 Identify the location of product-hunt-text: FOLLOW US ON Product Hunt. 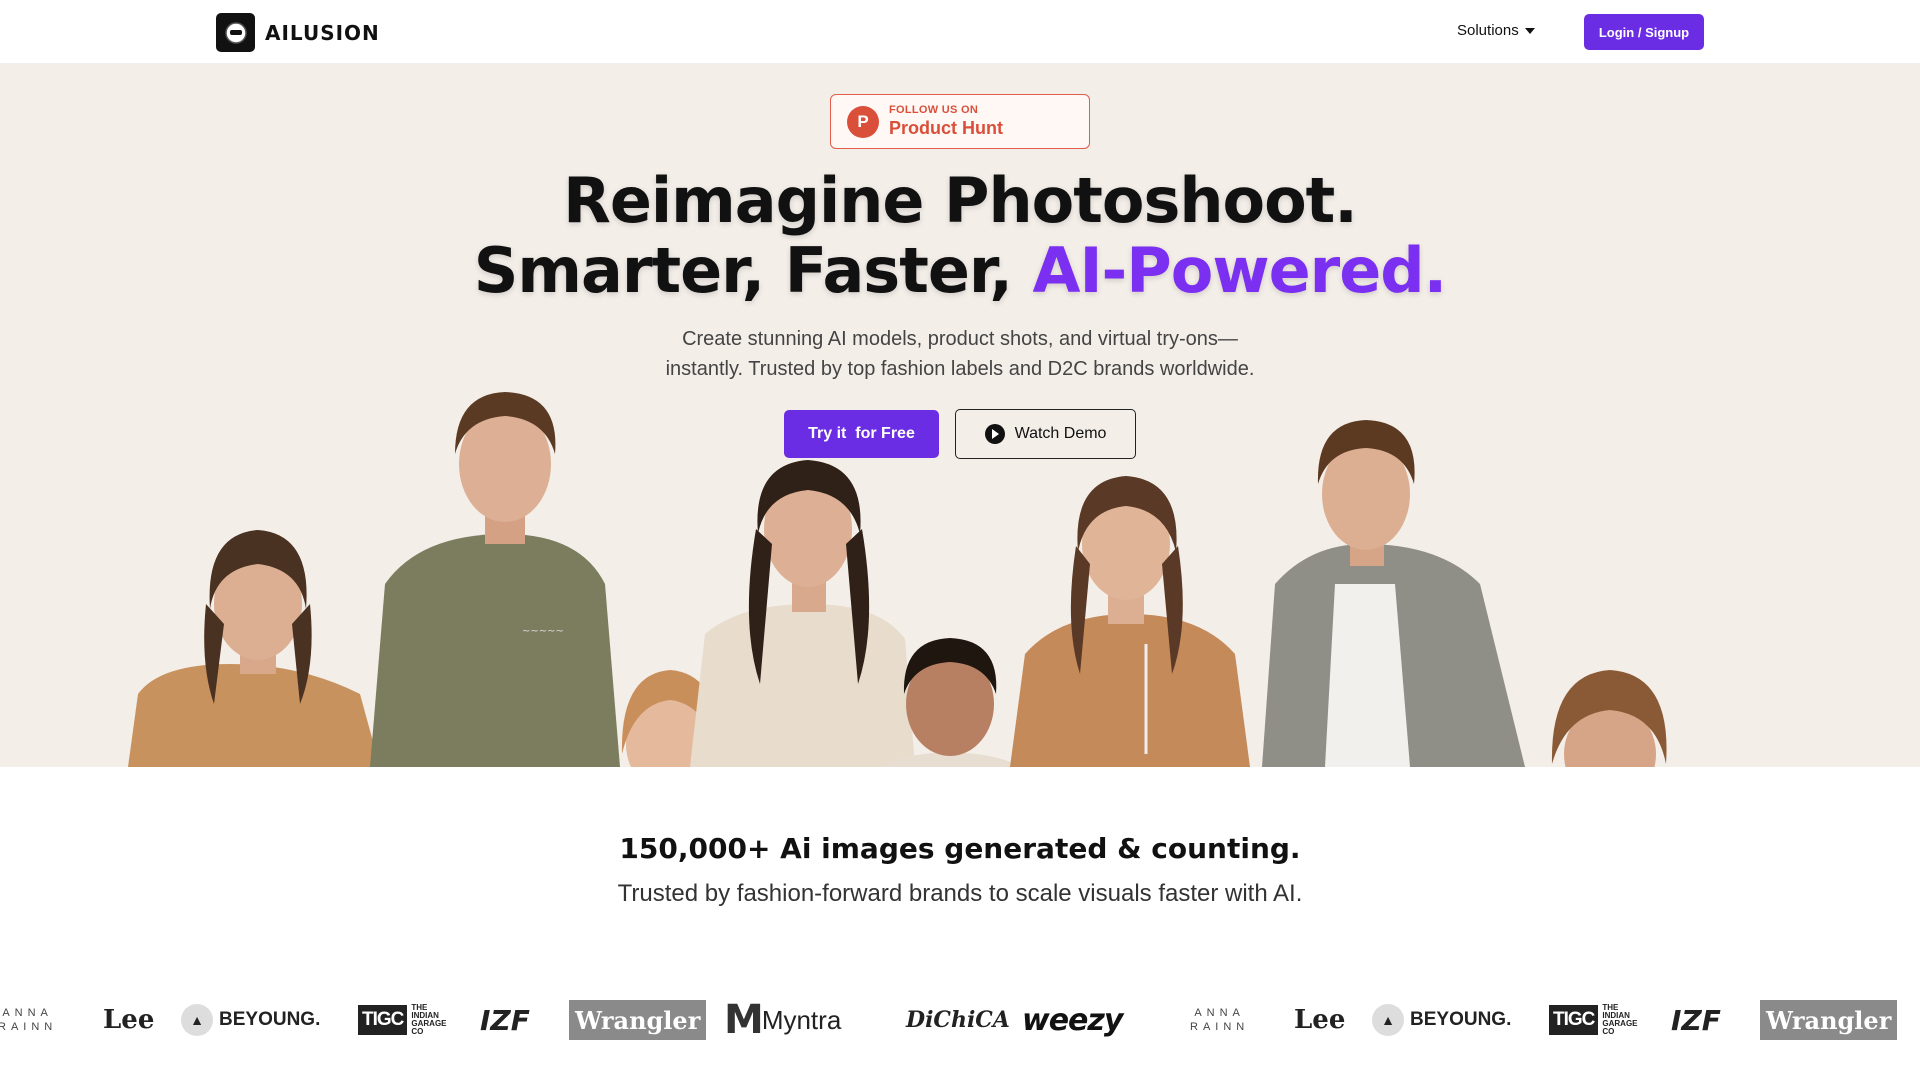
(946, 121).